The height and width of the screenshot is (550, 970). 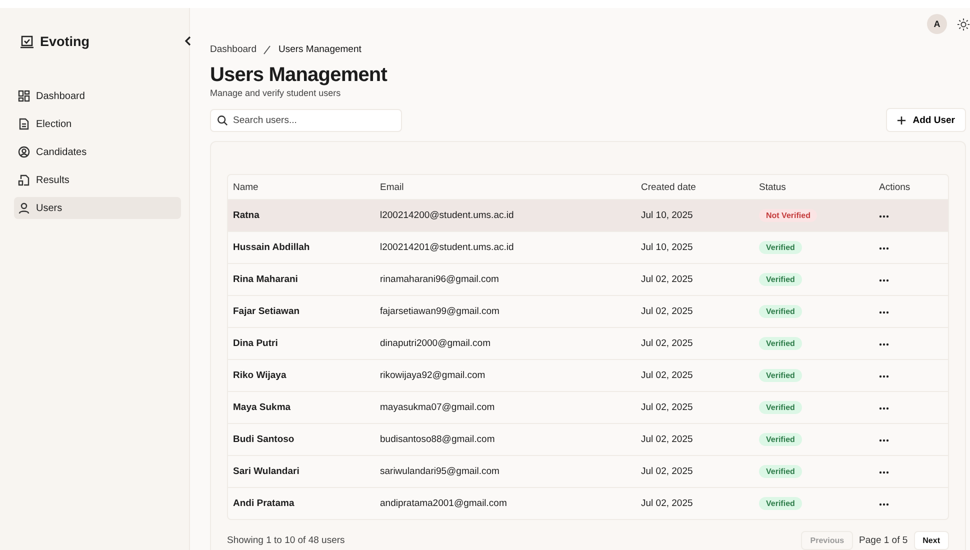 What do you see at coordinates (24, 124) in the screenshot?
I see `document-icon` at bounding box center [24, 124].